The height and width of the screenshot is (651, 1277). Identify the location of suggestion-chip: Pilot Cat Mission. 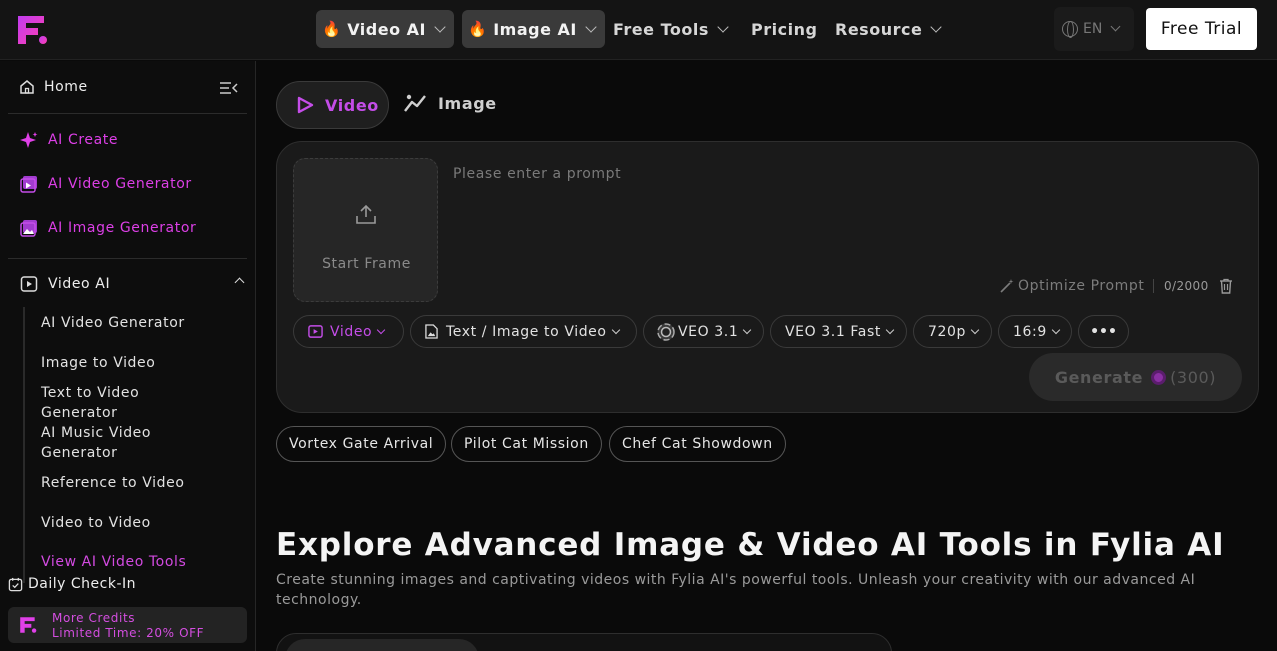
(526, 444).